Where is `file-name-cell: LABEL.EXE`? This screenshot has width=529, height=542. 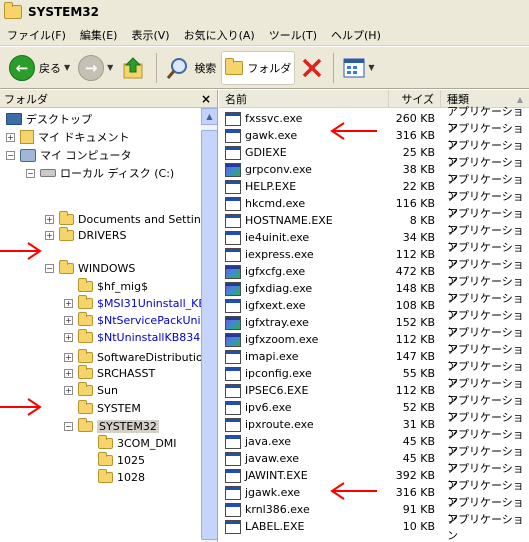
file-name-cell: LABEL.EXE is located at coordinates (304, 526).